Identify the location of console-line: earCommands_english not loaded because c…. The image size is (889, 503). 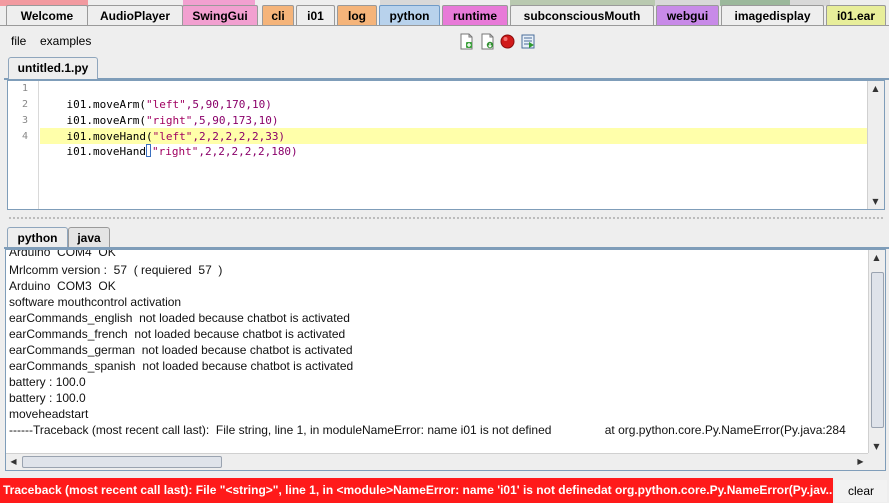
(179, 318).